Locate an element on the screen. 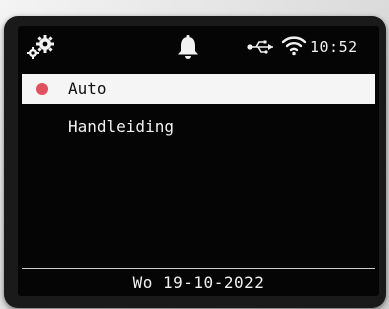  footer-divider is located at coordinates (198, 268).